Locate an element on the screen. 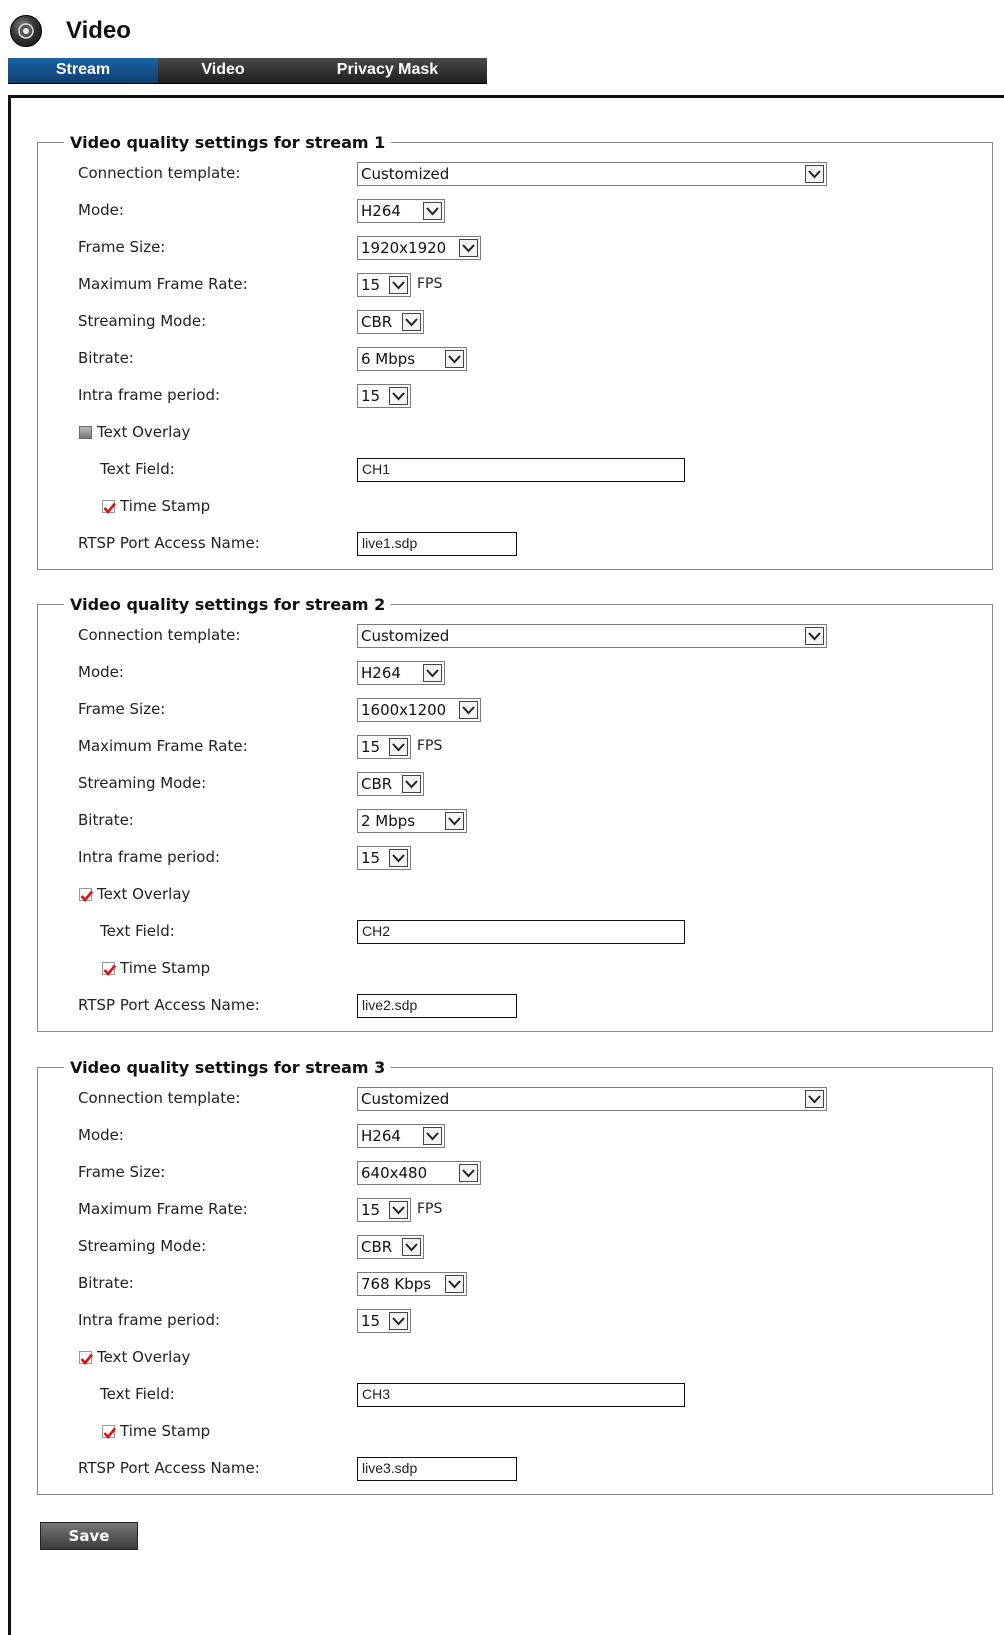 This screenshot has height=1635, width=1004. frame-size-select: 640x480 is located at coordinates (419, 1173).